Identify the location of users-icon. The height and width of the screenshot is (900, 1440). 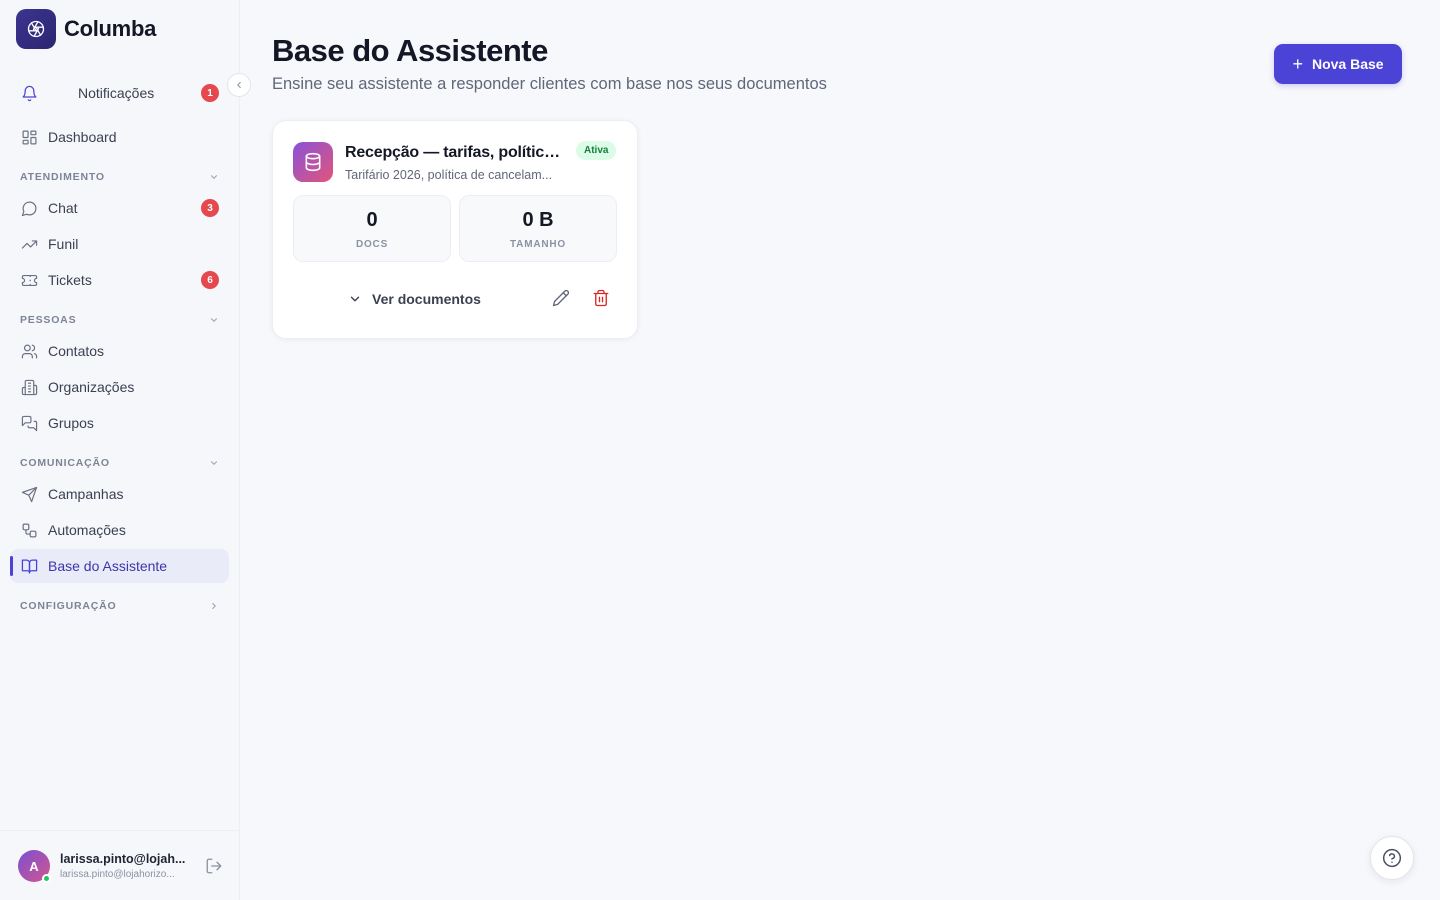
(29, 351).